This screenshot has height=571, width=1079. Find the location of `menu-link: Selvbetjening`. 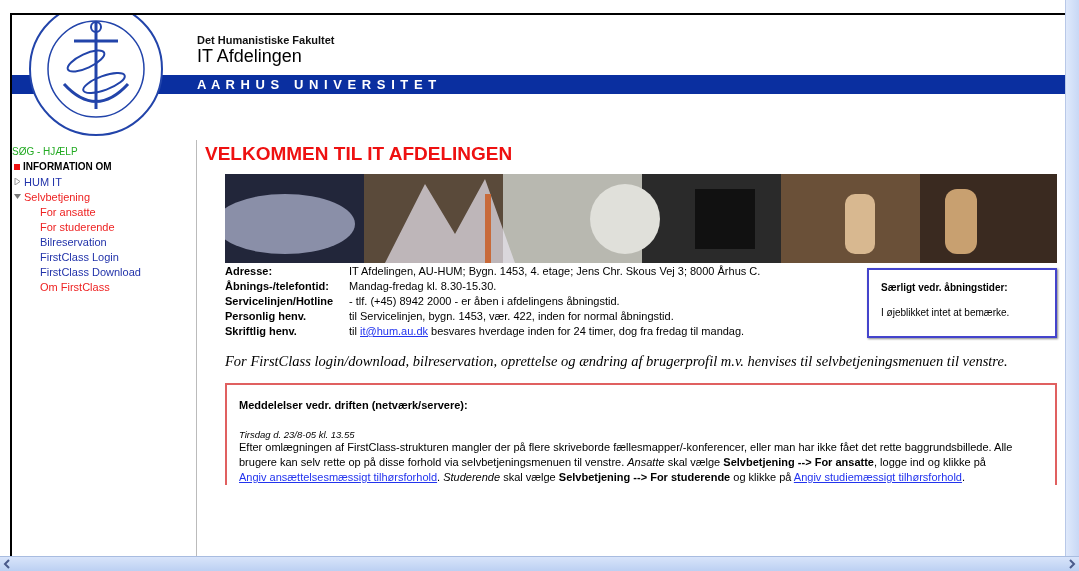

menu-link: Selvbetjening is located at coordinates (57, 196).